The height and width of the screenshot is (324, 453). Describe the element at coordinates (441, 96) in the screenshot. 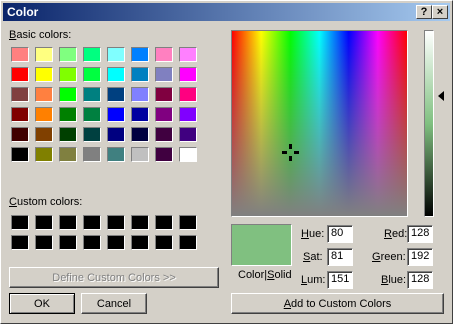

I see `luminosity-slider-arrow-icon` at that location.